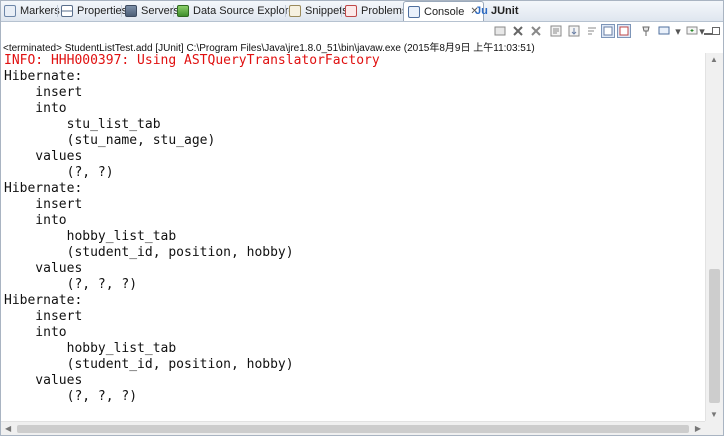  Describe the element at coordinates (362, 31) in the screenshot. I see `console-toolbar: ▾ ▾` at that location.